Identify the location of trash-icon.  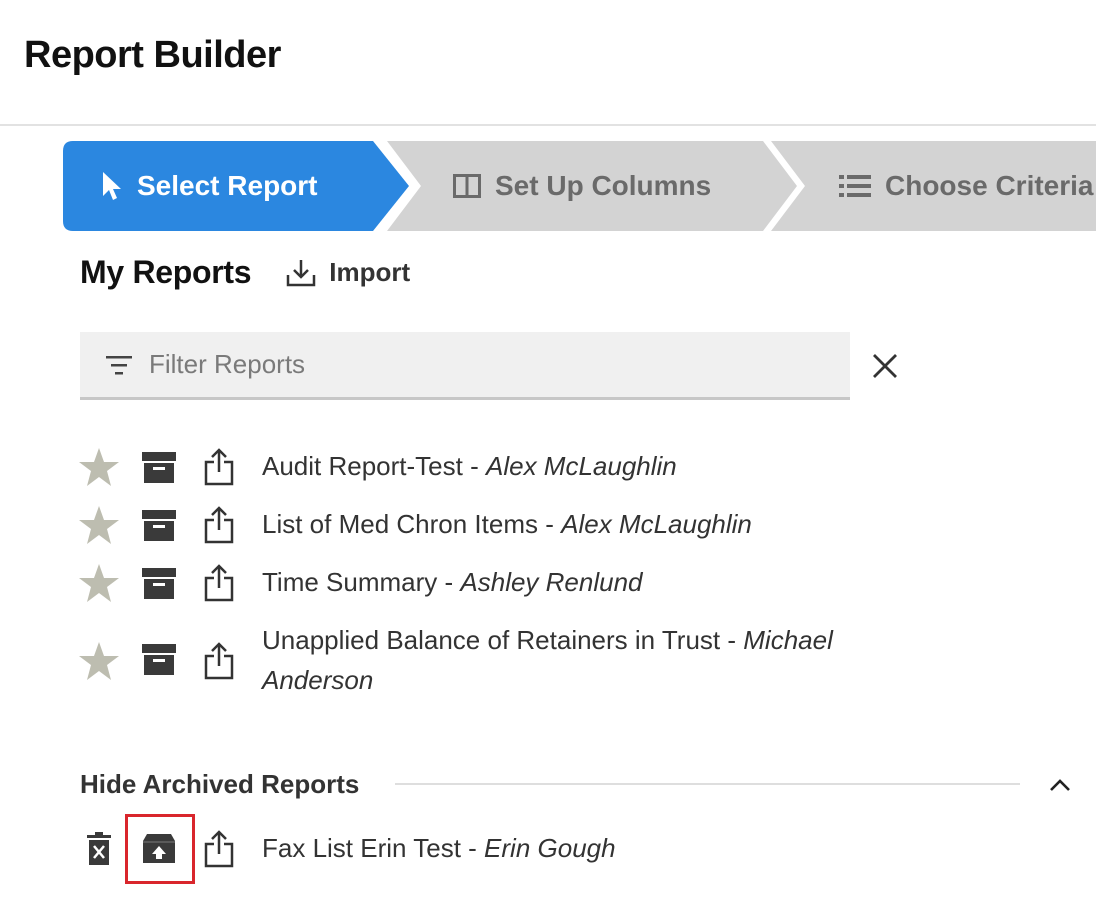
(99, 849).